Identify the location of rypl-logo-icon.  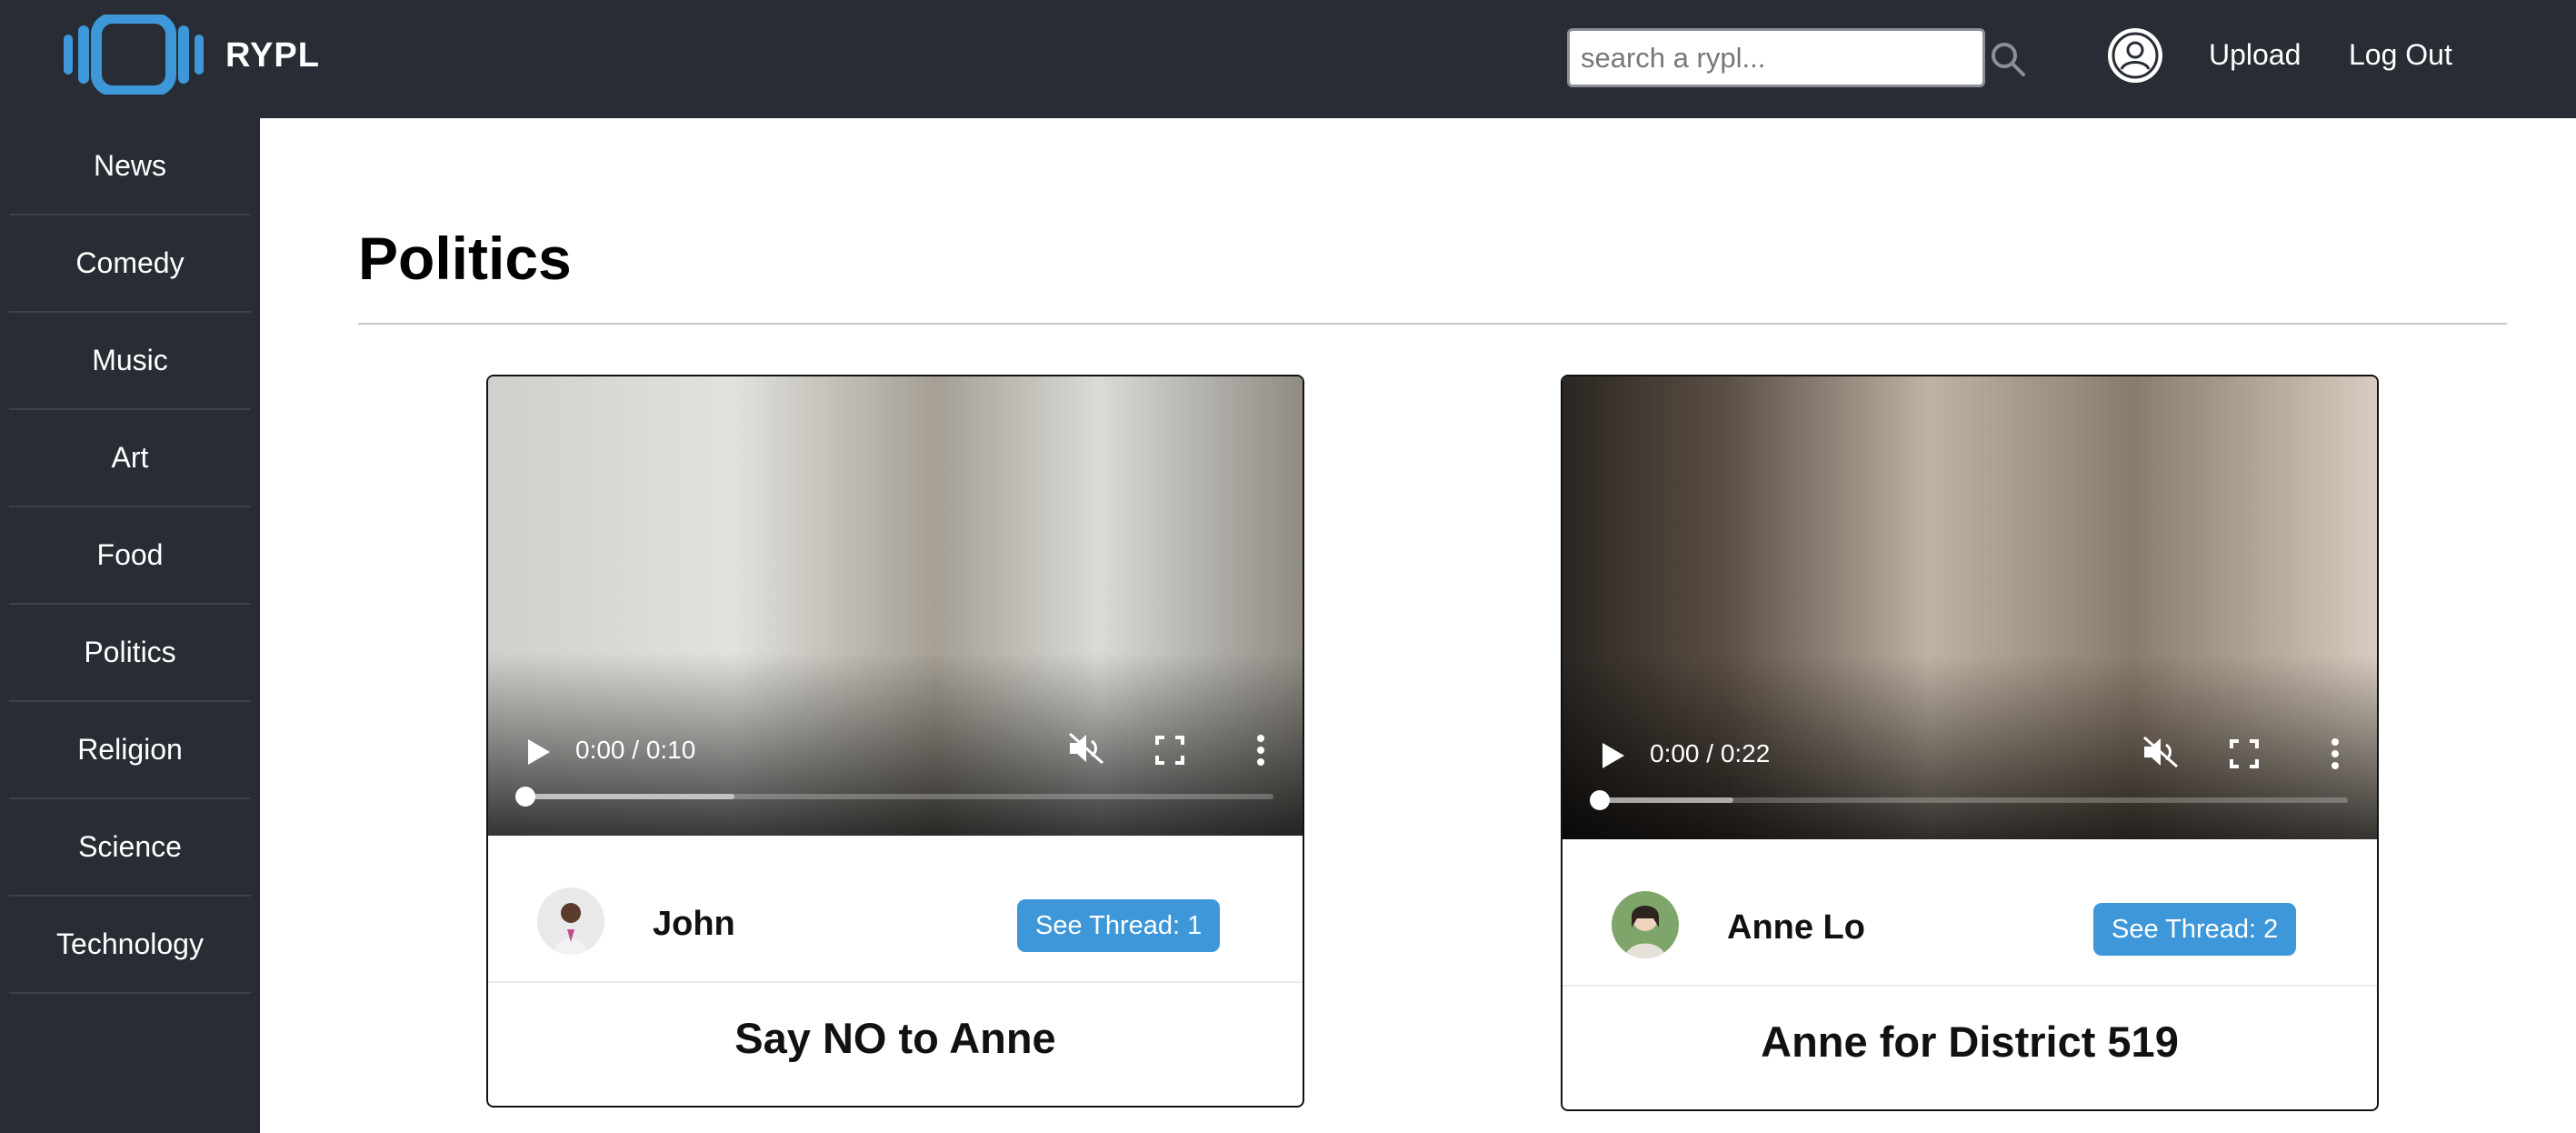
(133, 55).